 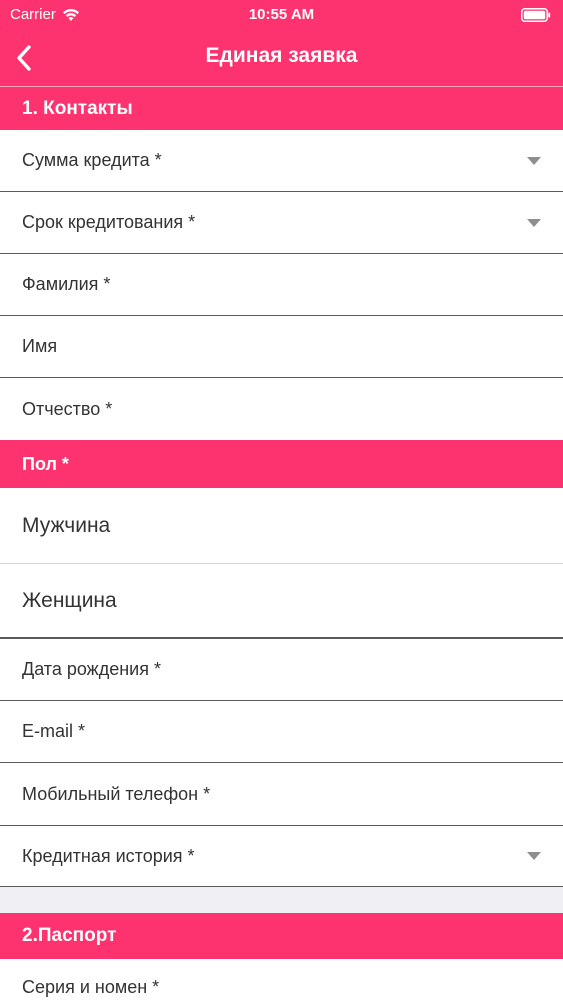 What do you see at coordinates (116, 793) in the screenshot?
I see `field-label: Мобильный телефон *` at bounding box center [116, 793].